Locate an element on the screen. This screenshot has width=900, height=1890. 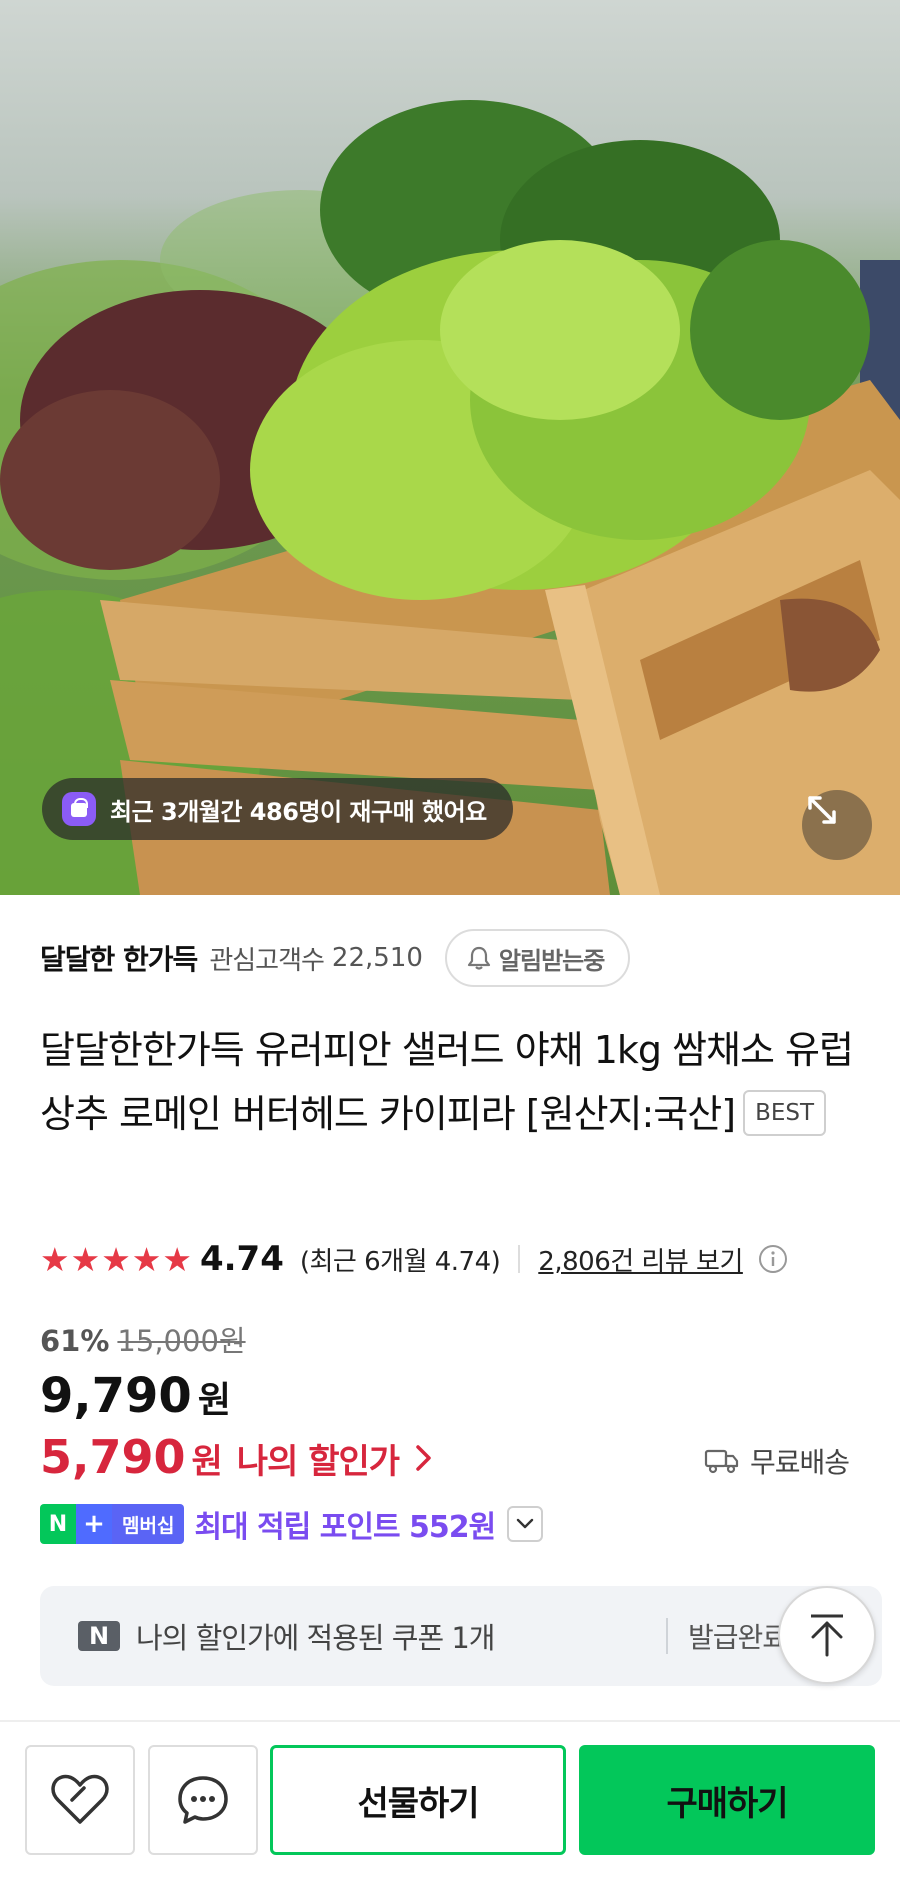
price-row: 9,790 원 is located at coordinates (135, 1396).